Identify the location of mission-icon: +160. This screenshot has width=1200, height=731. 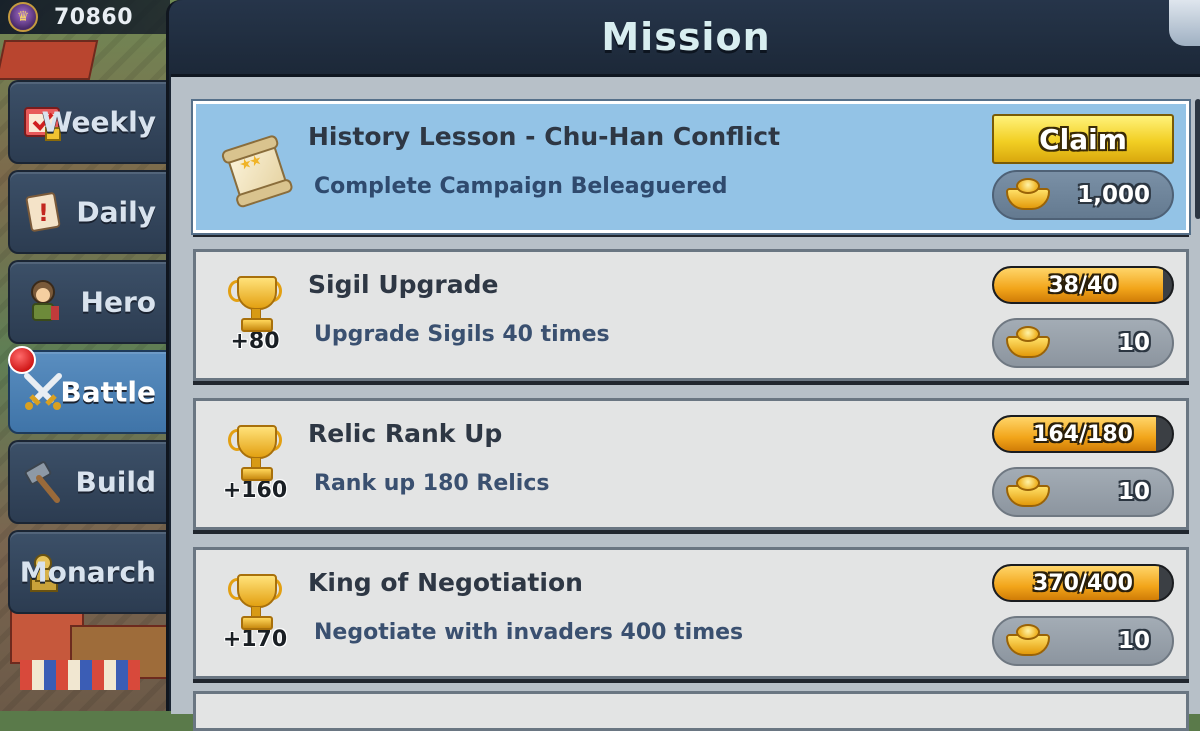
(255, 463).